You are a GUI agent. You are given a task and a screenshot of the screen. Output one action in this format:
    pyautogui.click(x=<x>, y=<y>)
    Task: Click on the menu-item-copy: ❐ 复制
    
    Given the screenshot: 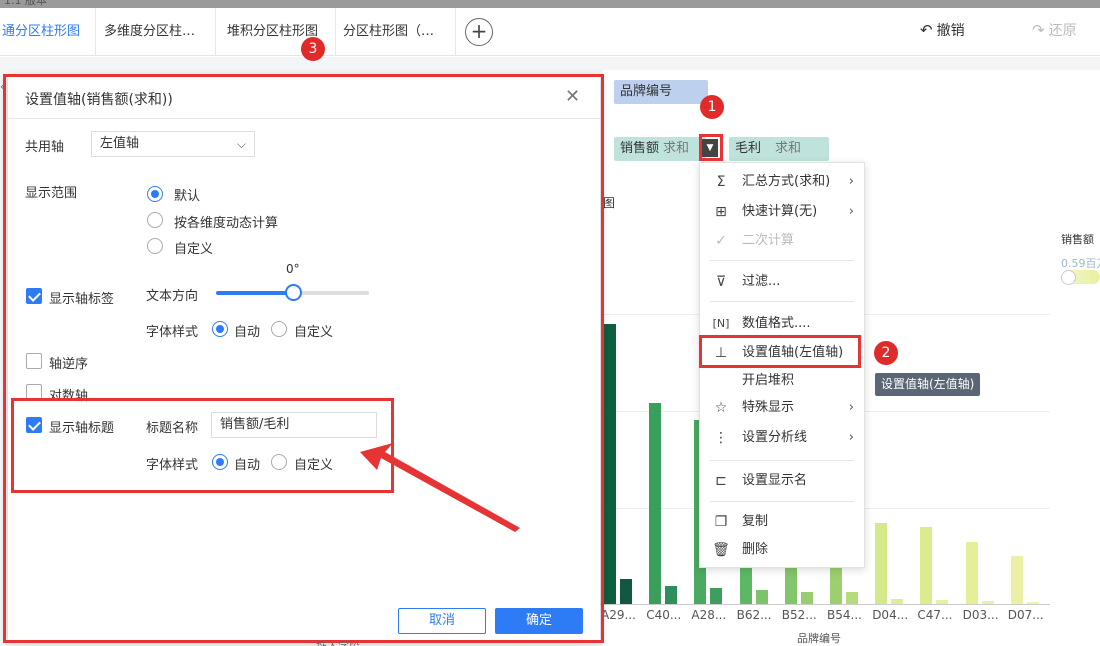 What is the action you would take?
    pyautogui.click(x=782, y=522)
    